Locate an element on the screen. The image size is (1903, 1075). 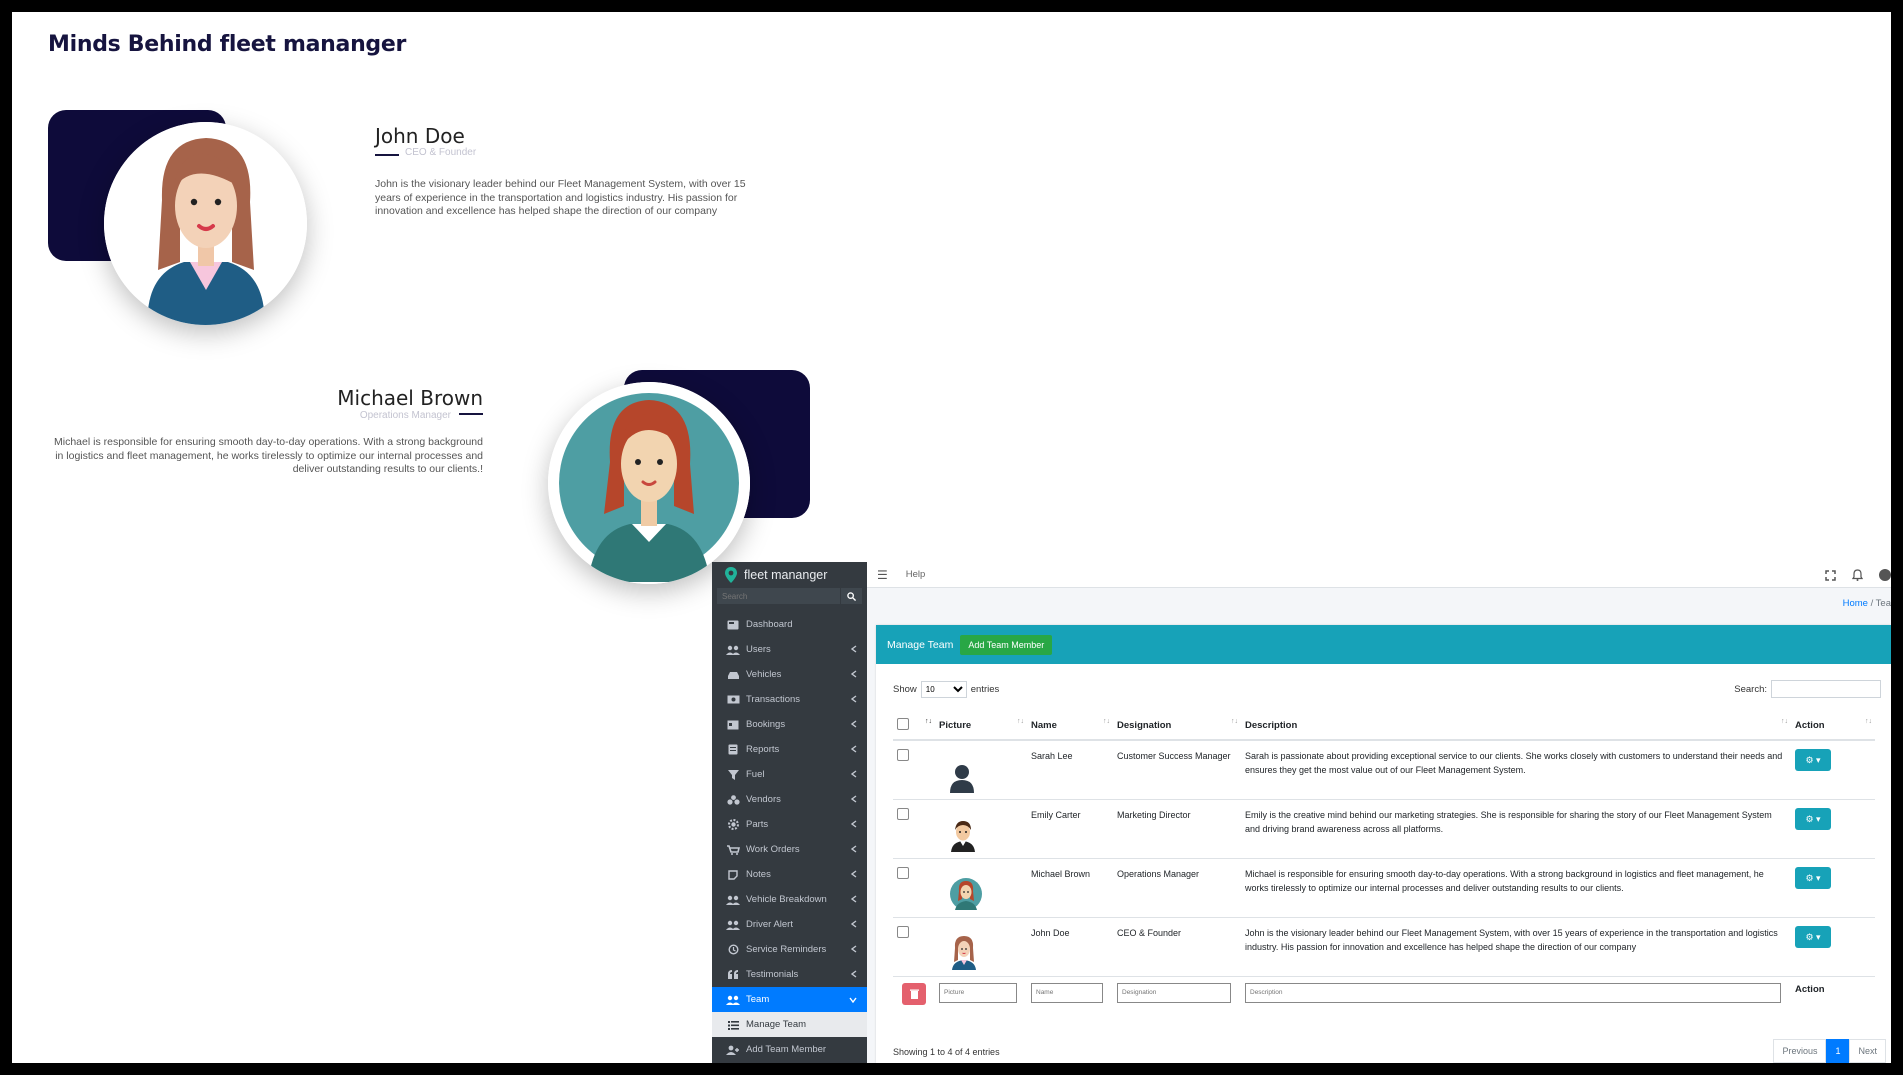
filter-description-input is located at coordinates (1513, 992).